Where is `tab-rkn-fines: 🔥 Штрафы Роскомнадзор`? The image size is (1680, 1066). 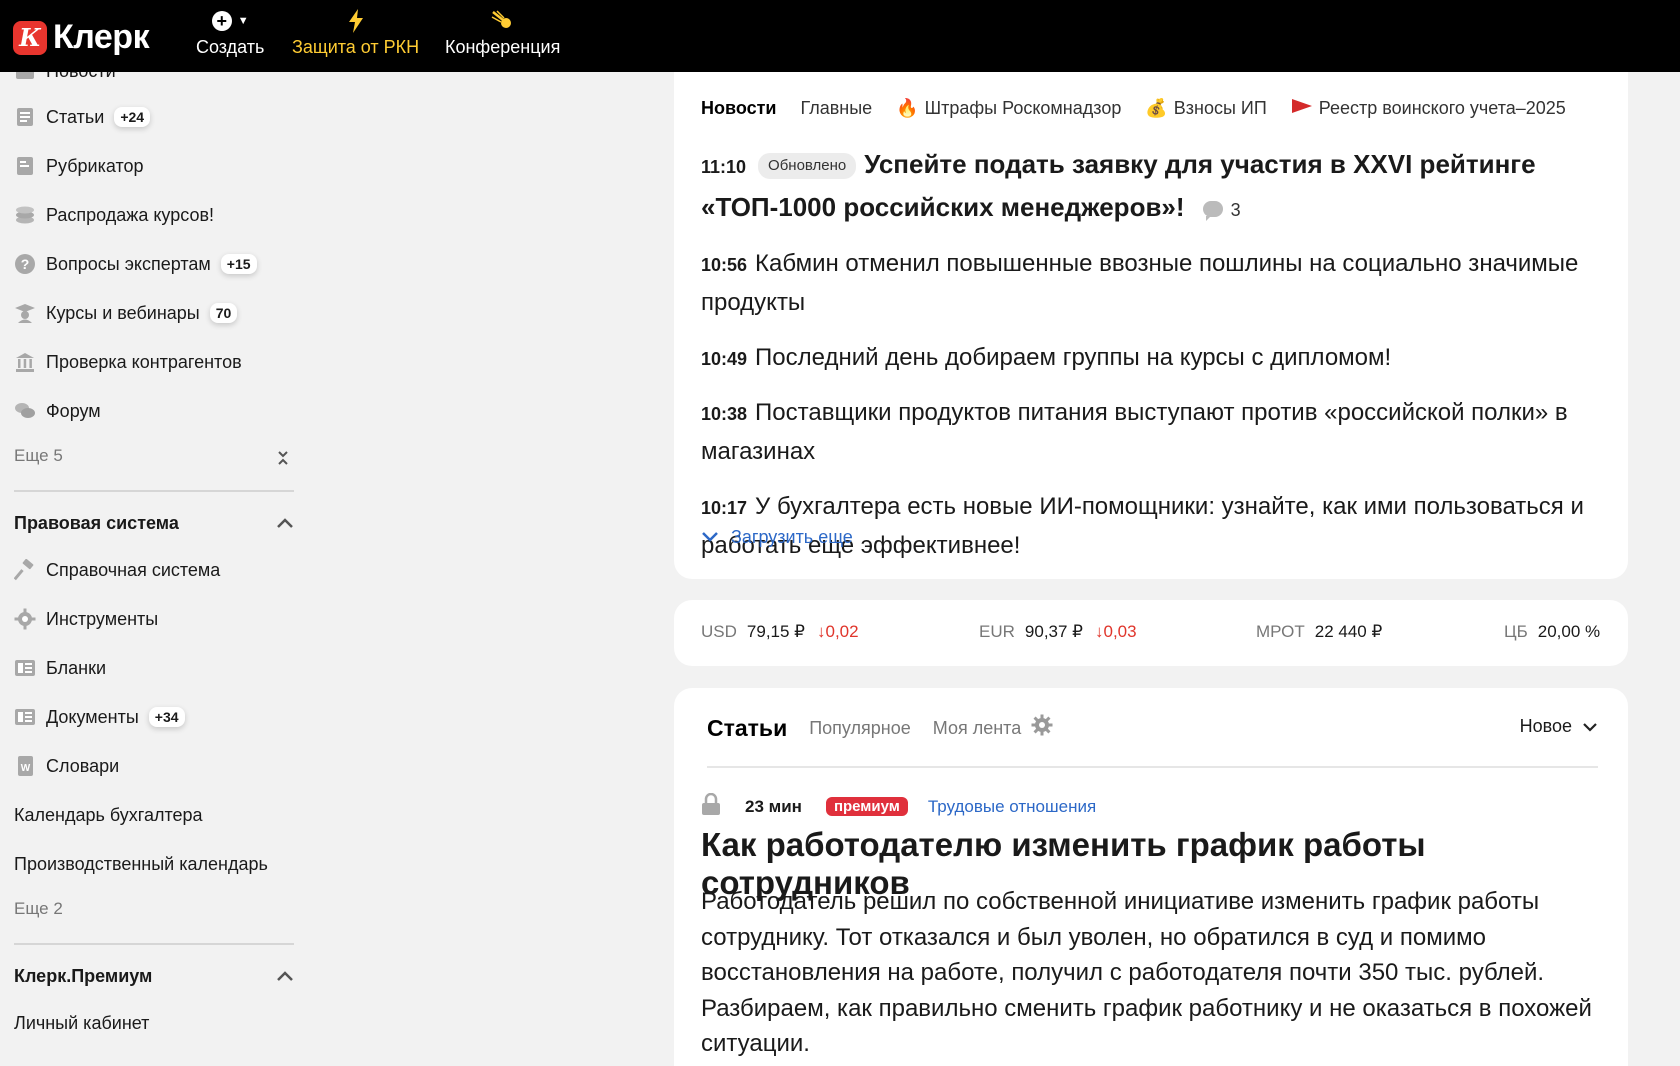
tab-rkn-fines: 🔥 Штрафы Роскомнадзор is located at coordinates (1008, 108).